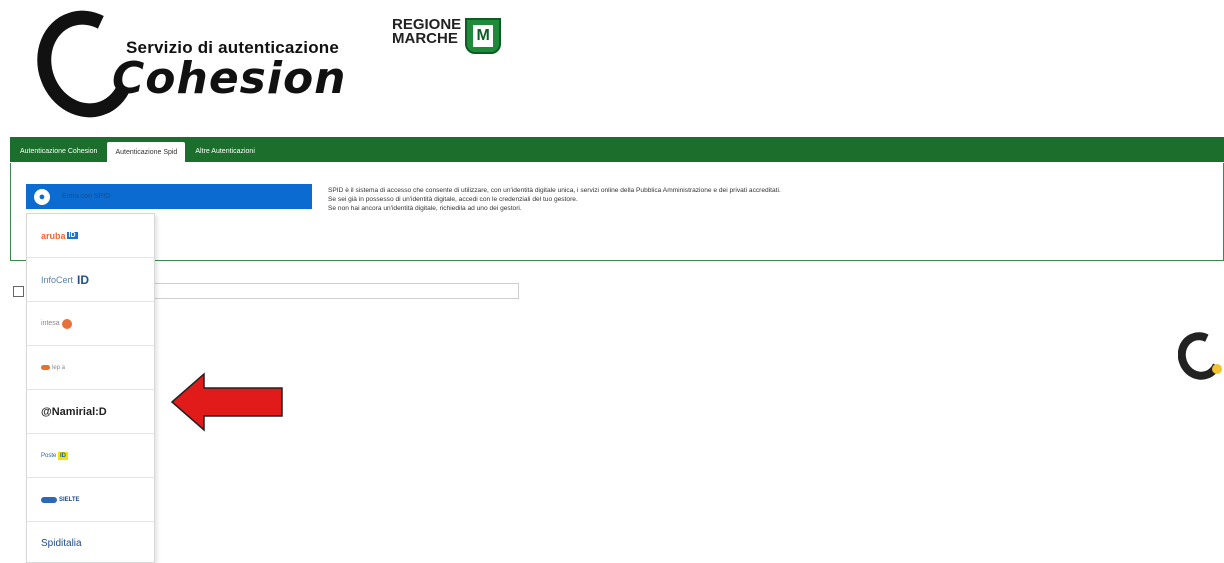 The height and width of the screenshot is (563, 1224). What do you see at coordinates (90, 412) in the screenshot?
I see `provider-namirial: @Namirial:D` at bounding box center [90, 412].